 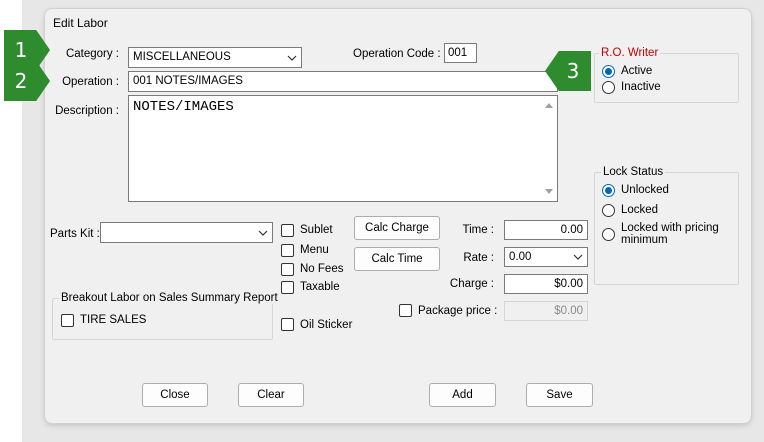 What do you see at coordinates (169, 298) in the screenshot?
I see `breakout-group-title: Breakout Labor on Sales Summary Report` at bounding box center [169, 298].